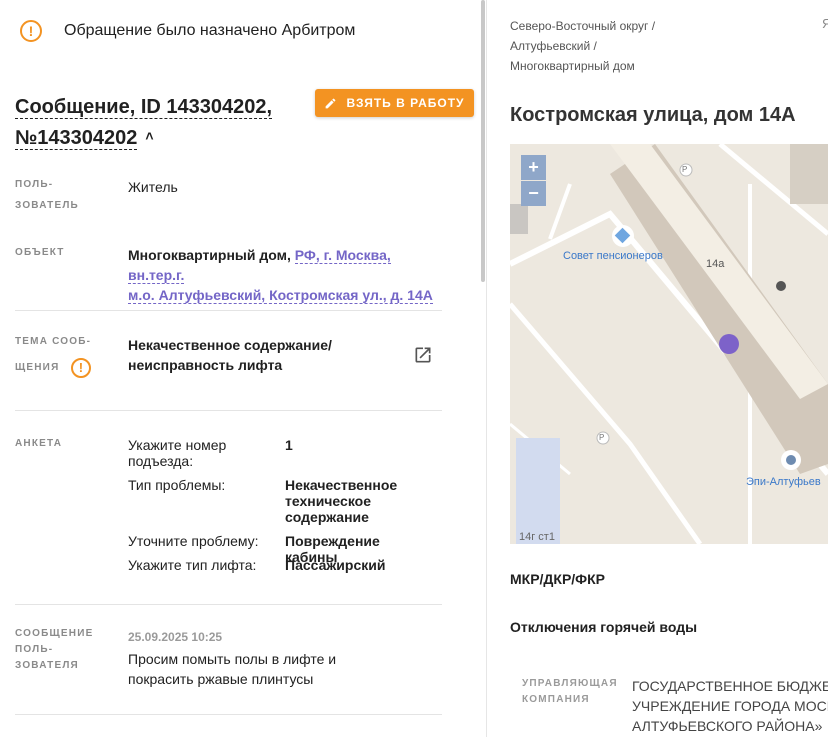 Image resolution: width=828 pixels, height=737 pixels. I want to click on breadcrumb-type: Многоквартирный дом, so click(582, 66).